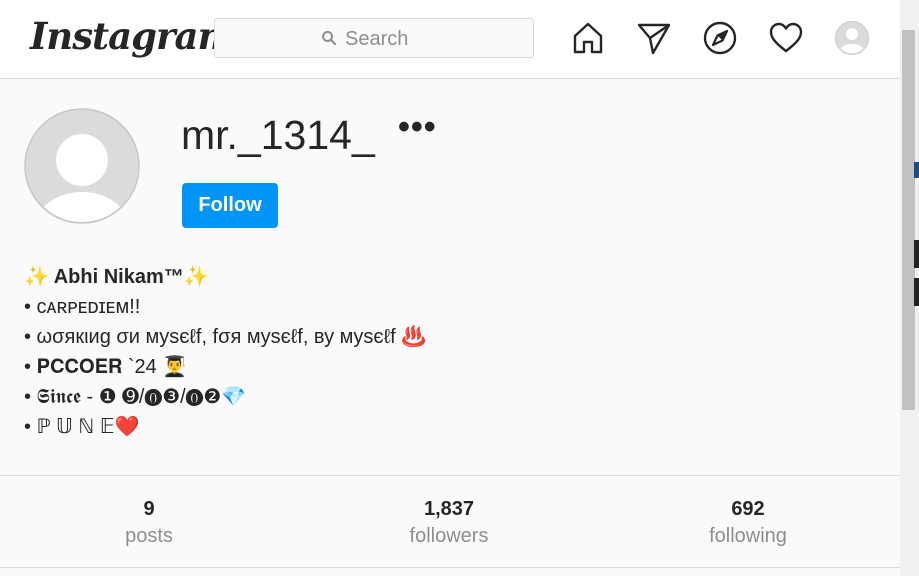 The width and height of the screenshot is (919, 576). What do you see at coordinates (133, 36) in the screenshot?
I see `instagram-logo: Instagram` at bounding box center [133, 36].